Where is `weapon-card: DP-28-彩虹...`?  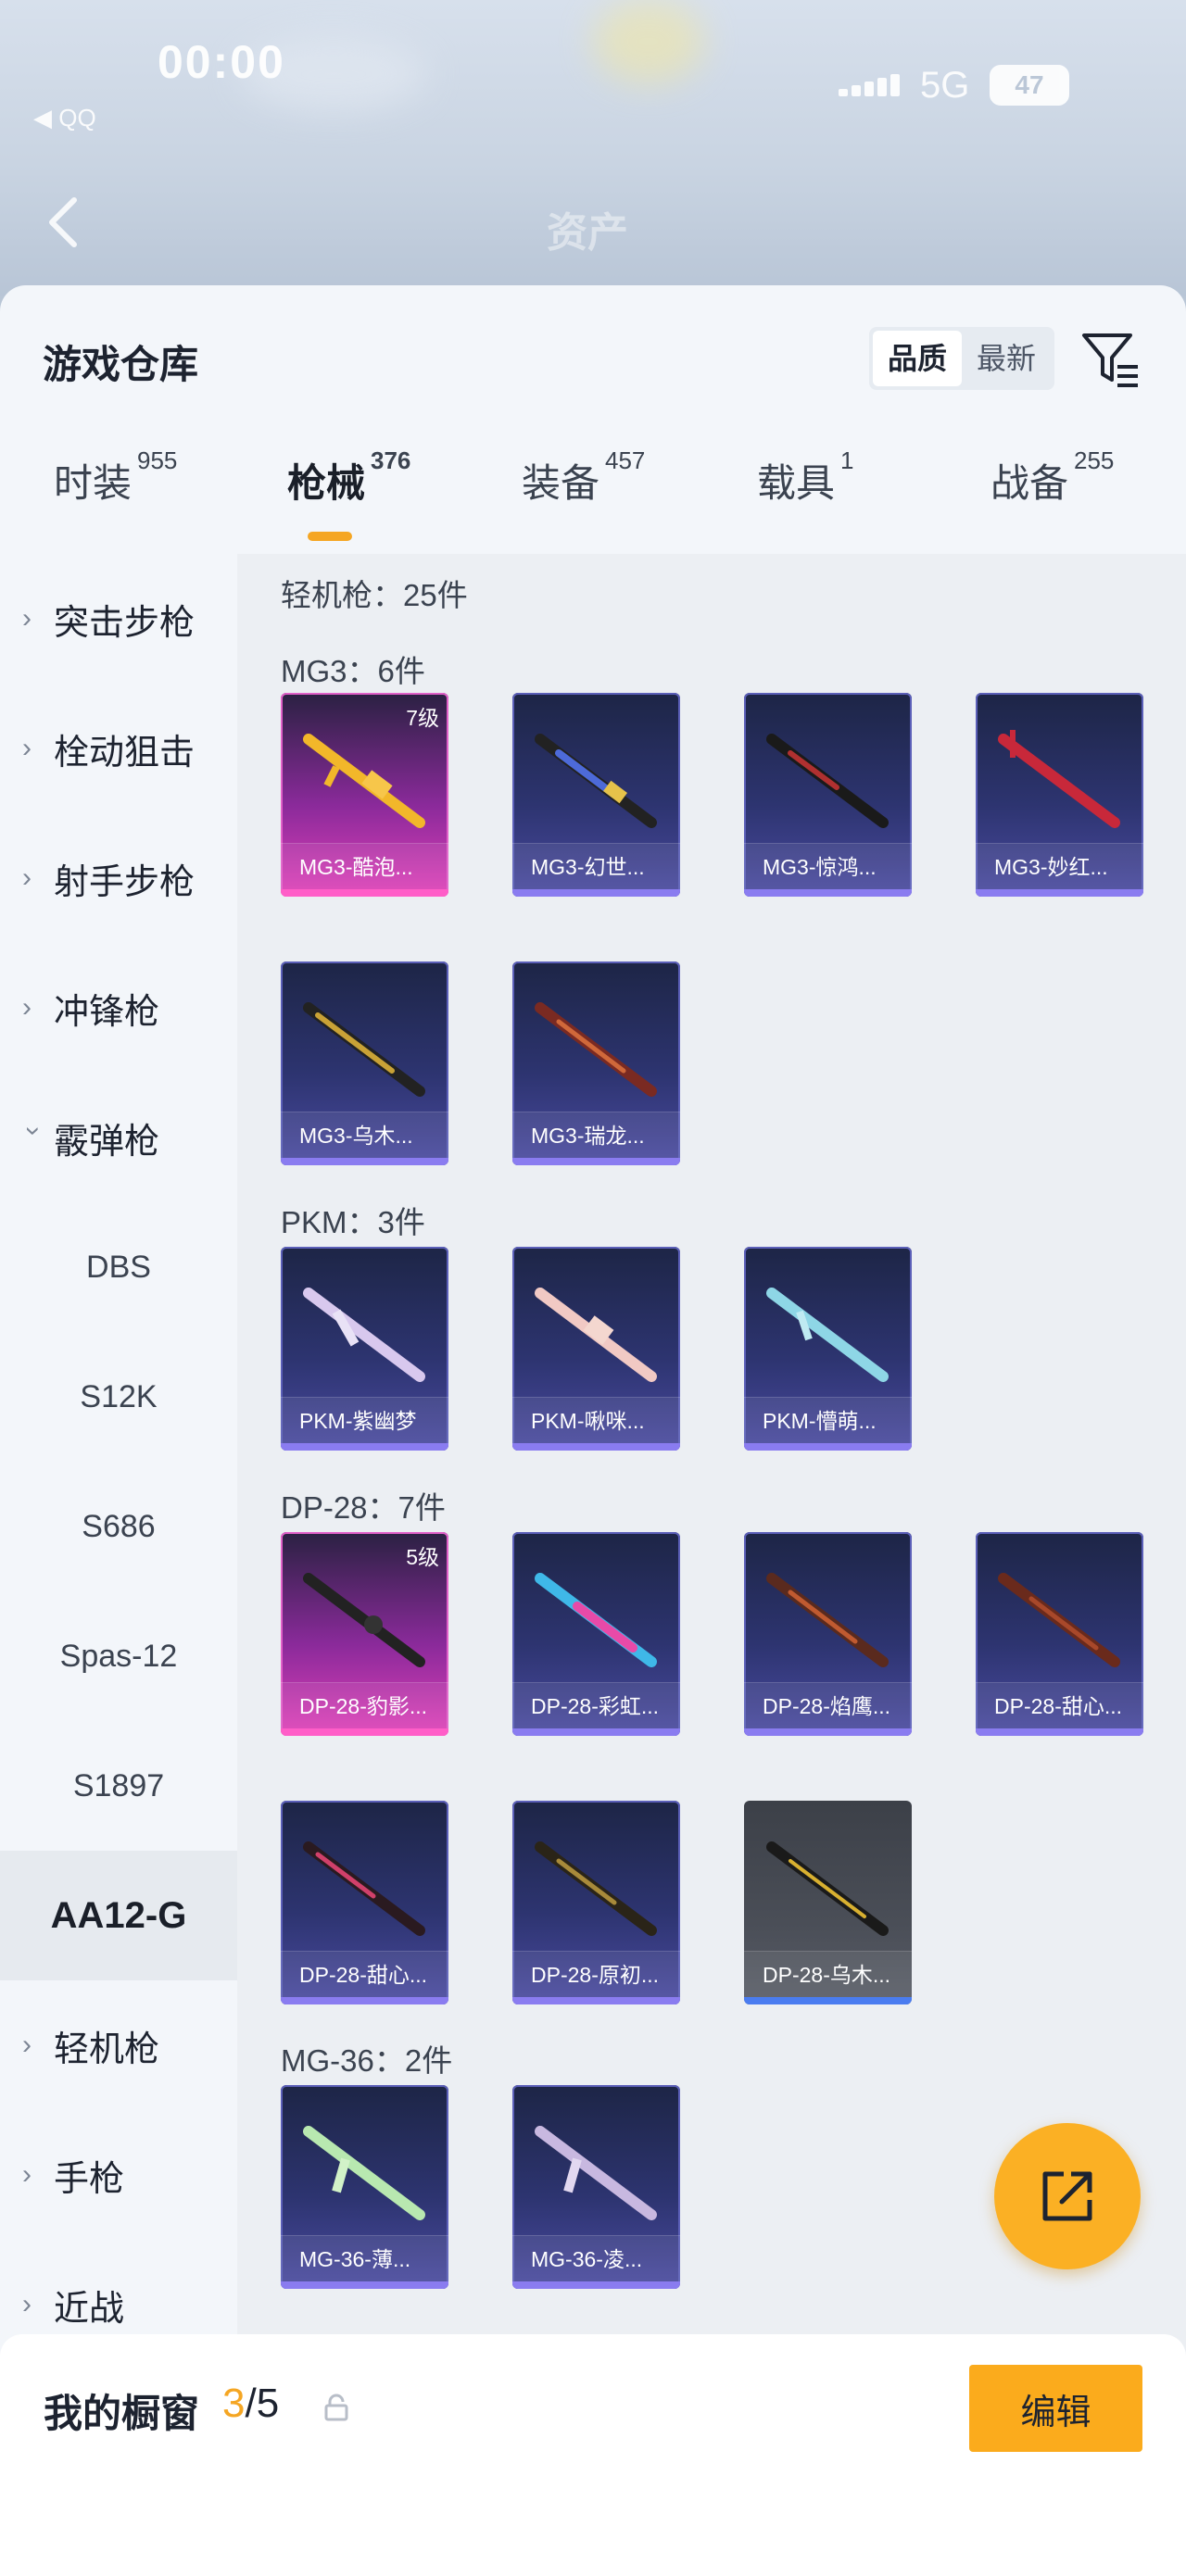 weapon-card: DP-28-彩虹... is located at coordinates (596, 1634).